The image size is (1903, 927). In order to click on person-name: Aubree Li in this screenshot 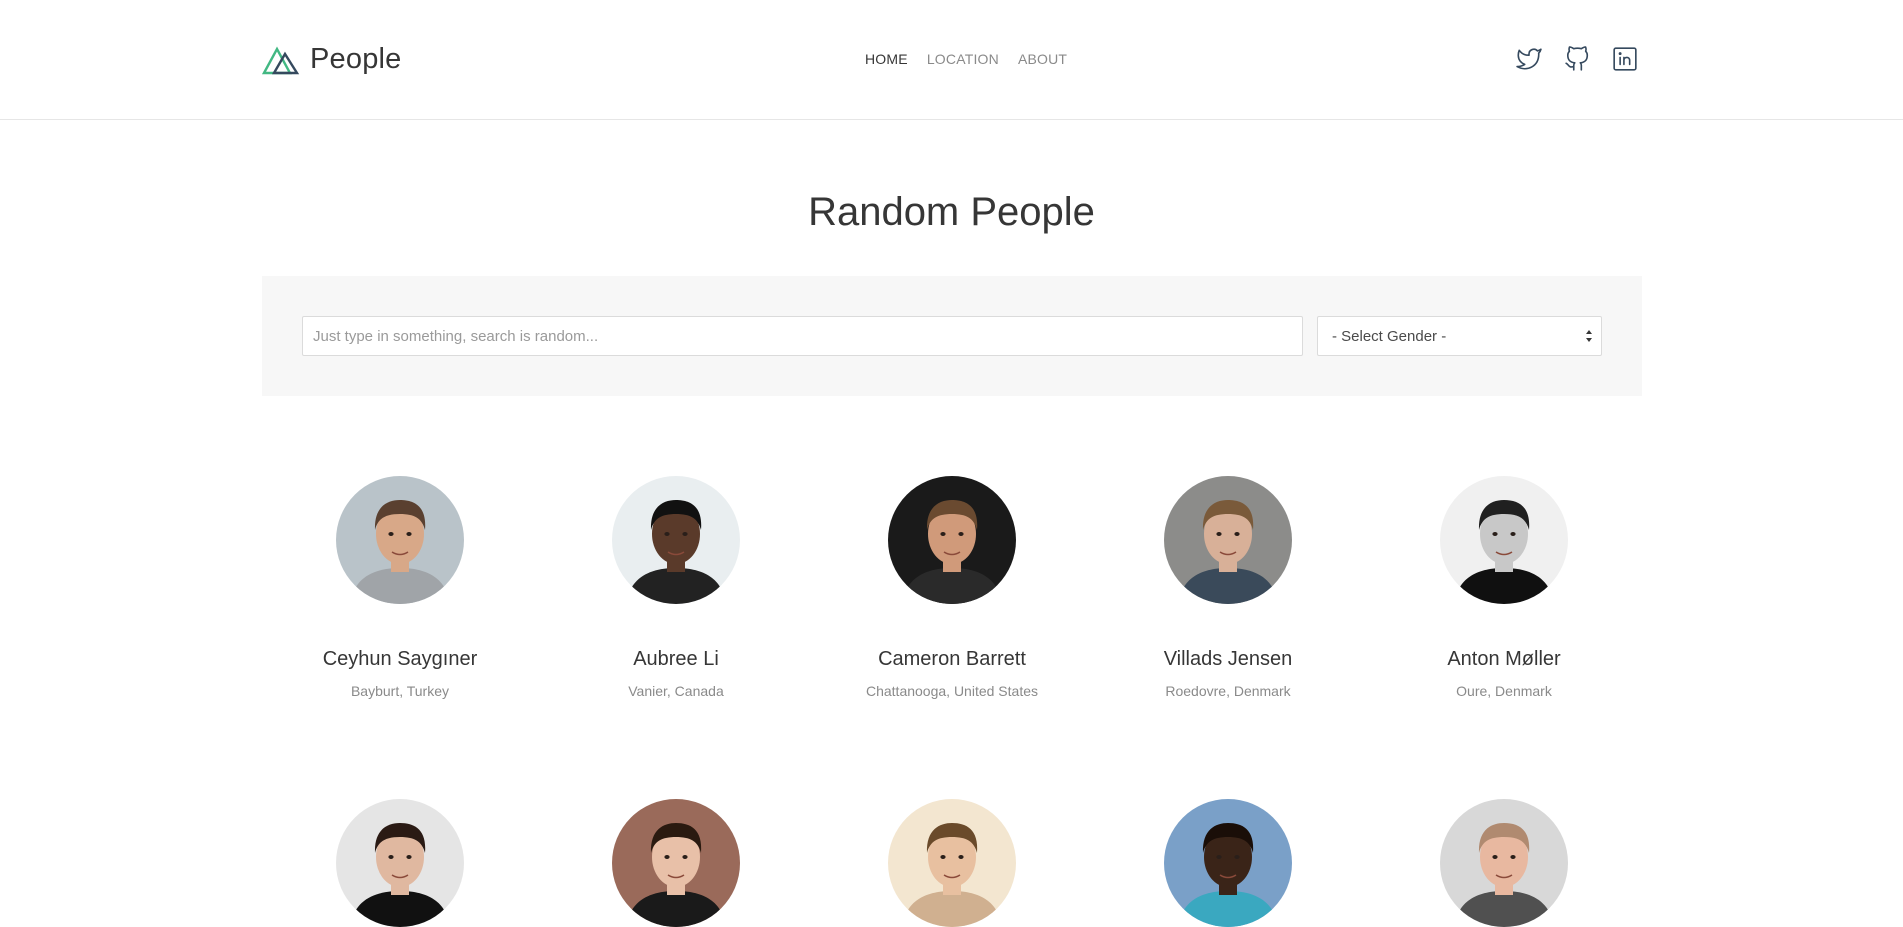, I will do `click(676, 659)`.